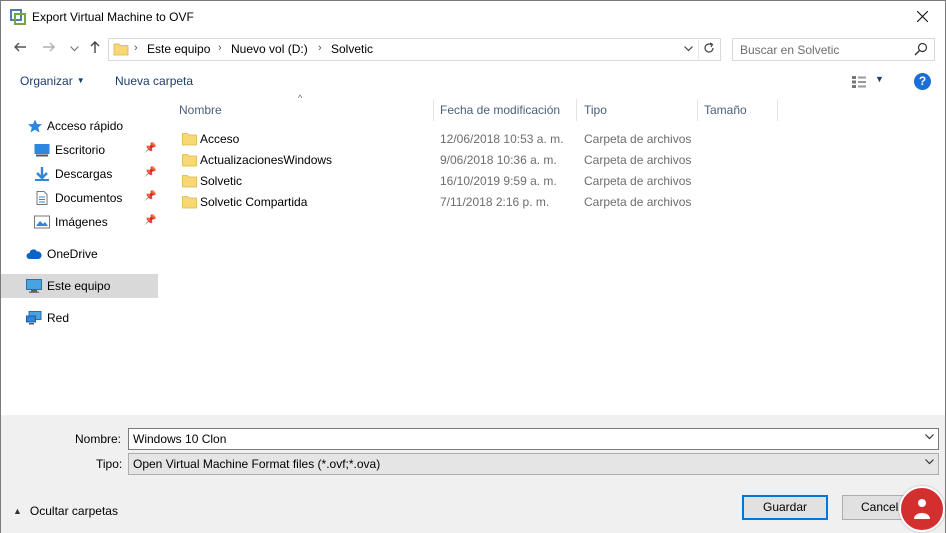  I want to click on forward-arrow-icon, so click(49, 47).